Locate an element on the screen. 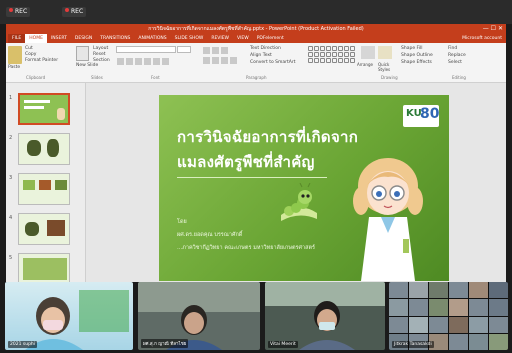 The image size is (512, 353). align-right-icon is located at coordinates (224, 60).